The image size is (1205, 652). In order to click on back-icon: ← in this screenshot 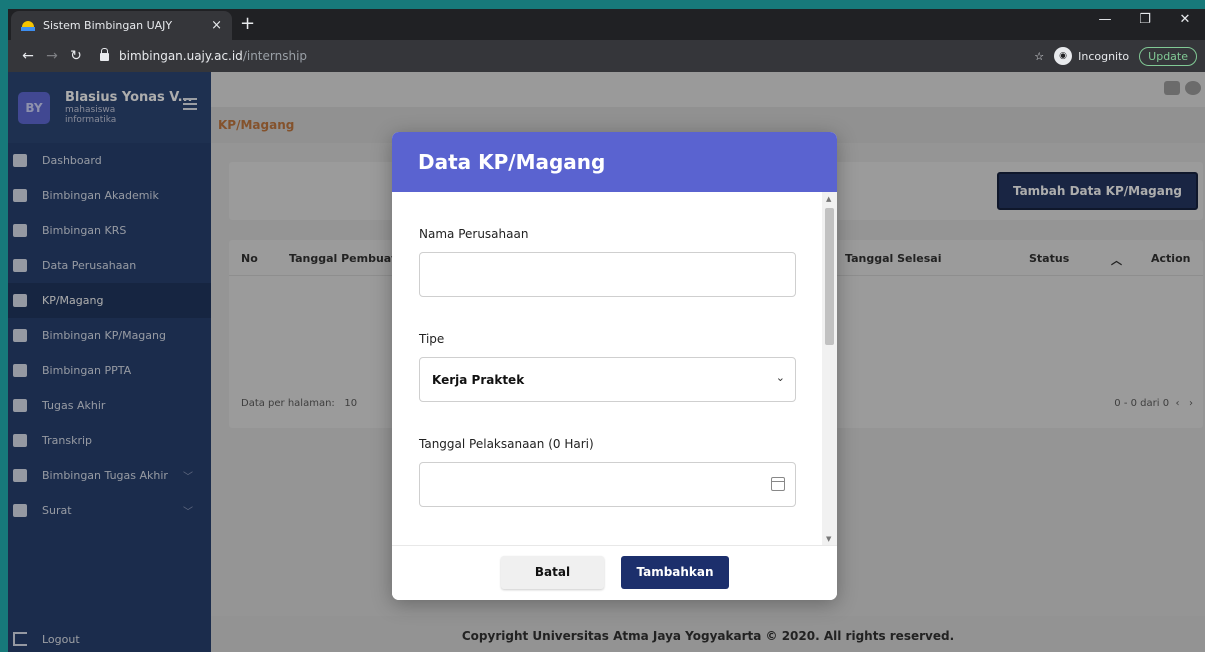, I will do `click(28, 56)`.